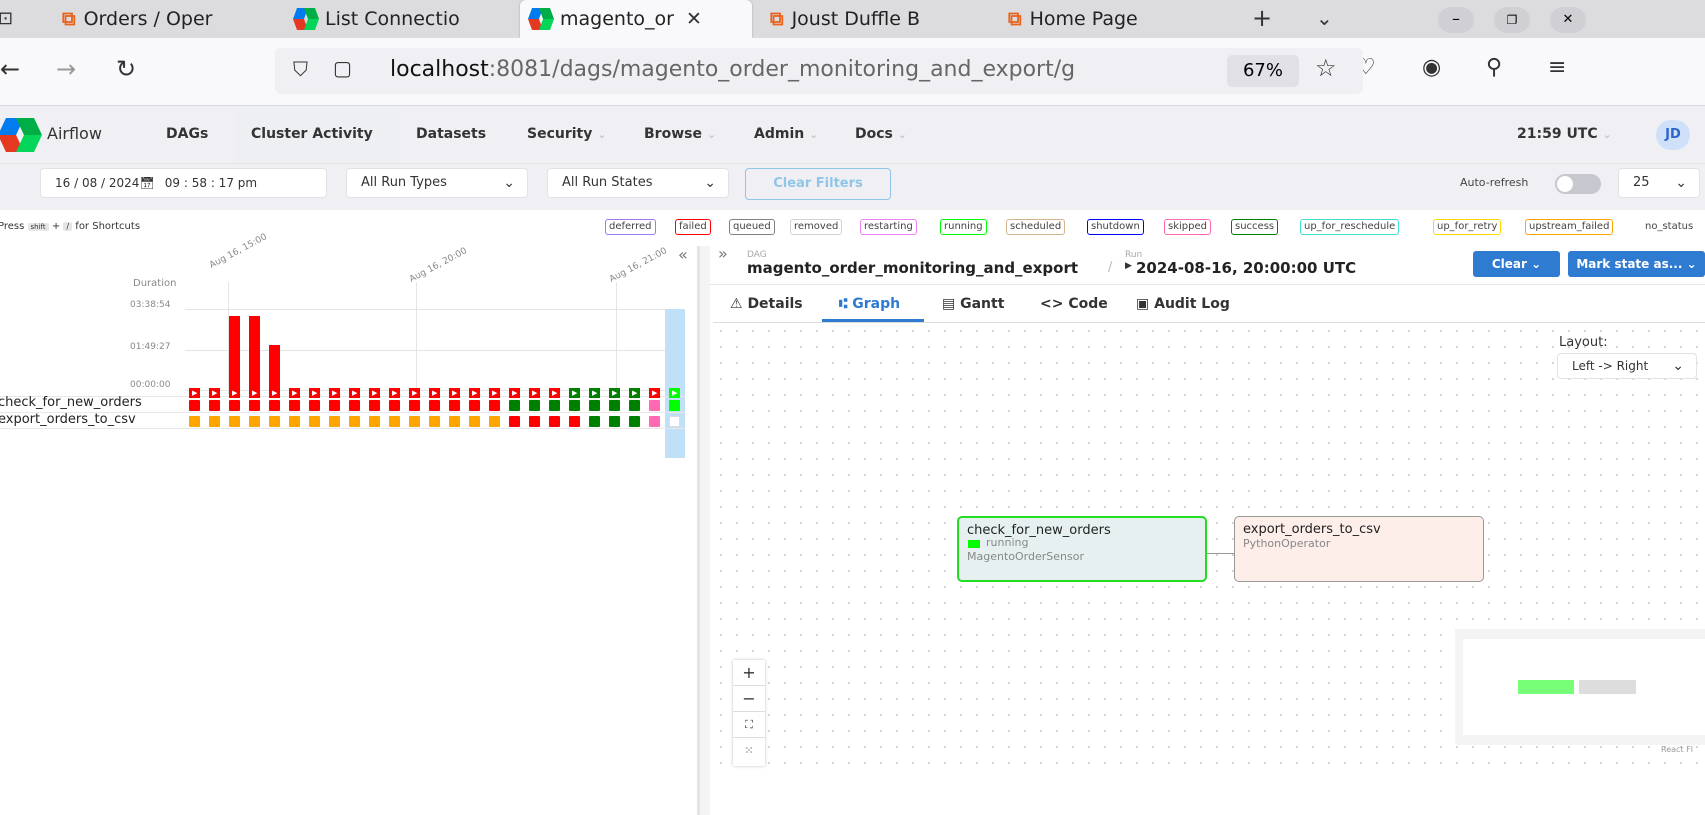  What do you see at coordinates (1105, 19) in the screenshot?
I see `browser-tab-home: ⧉ Home Page` at bounding box center [1105, 19].